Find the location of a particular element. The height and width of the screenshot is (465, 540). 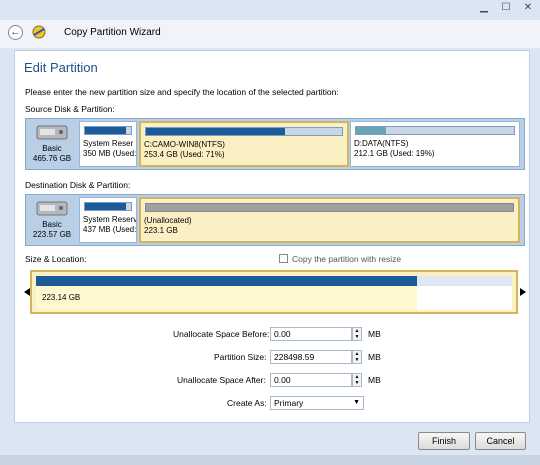

source-disk-size: 465.76 GB is located at coordinates (52, 158).